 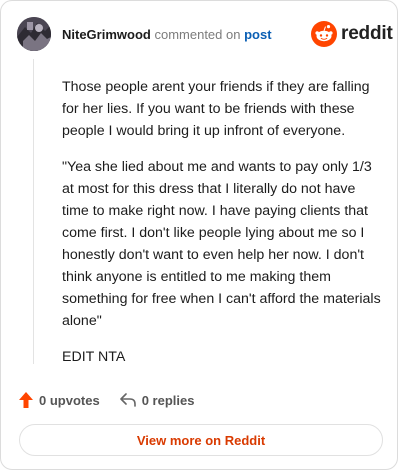 What do you see at coordinates (201, 440) in the screenshot?
I see `view-more-button: View more on Reddit` at bounding box center [201, 440].